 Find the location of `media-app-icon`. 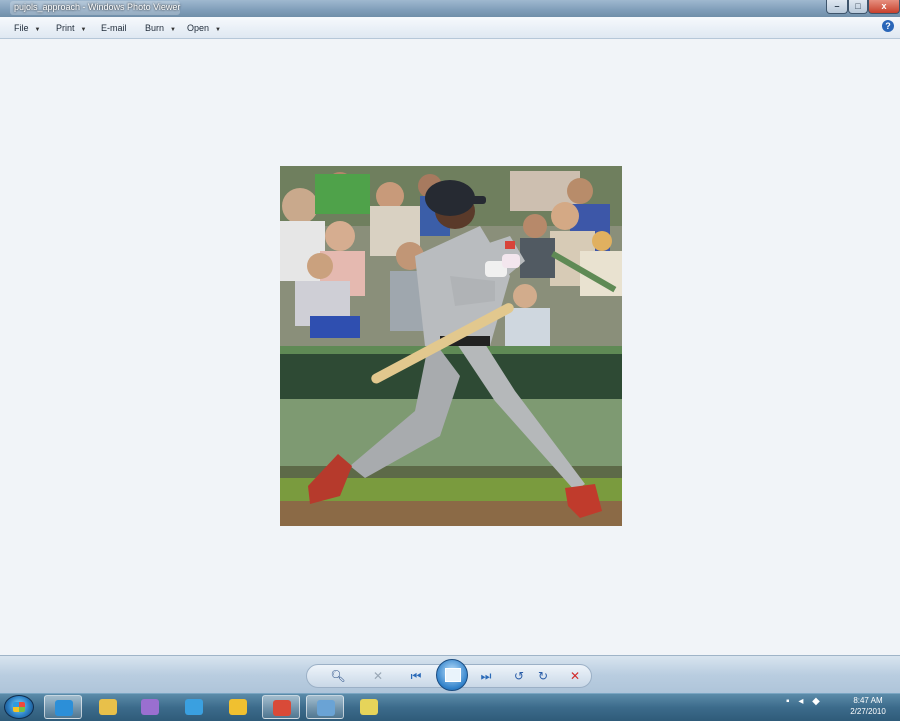

media-app-icon is located at coordinates (150, 707).